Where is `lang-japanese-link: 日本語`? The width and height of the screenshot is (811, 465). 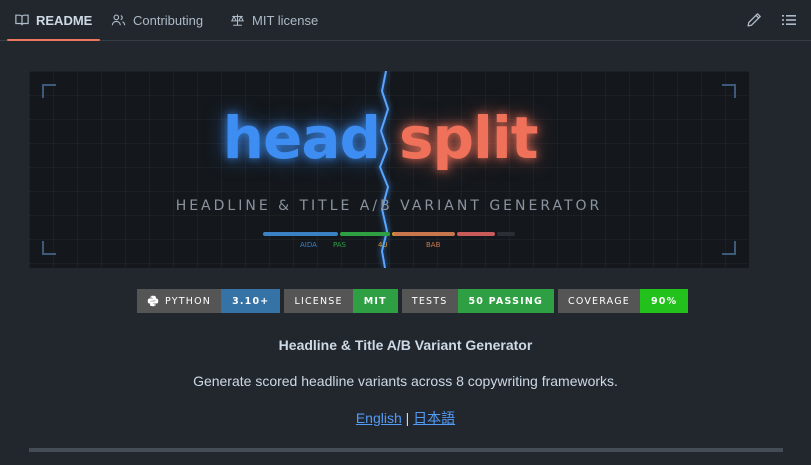 lang-japanese-link: 日本語 is located at coordinates (434, 418).